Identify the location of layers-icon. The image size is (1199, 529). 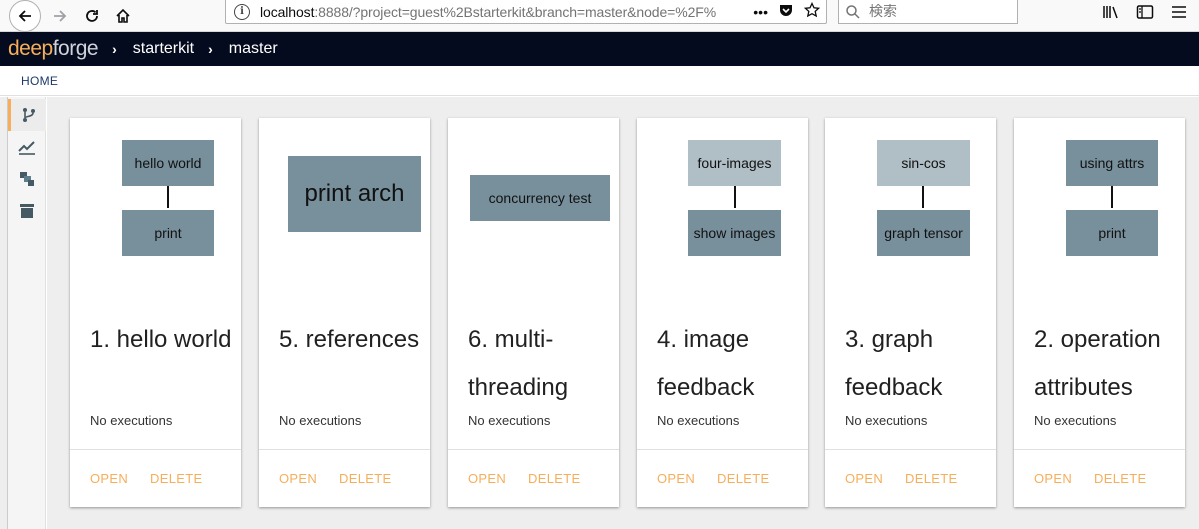
(27, 179).